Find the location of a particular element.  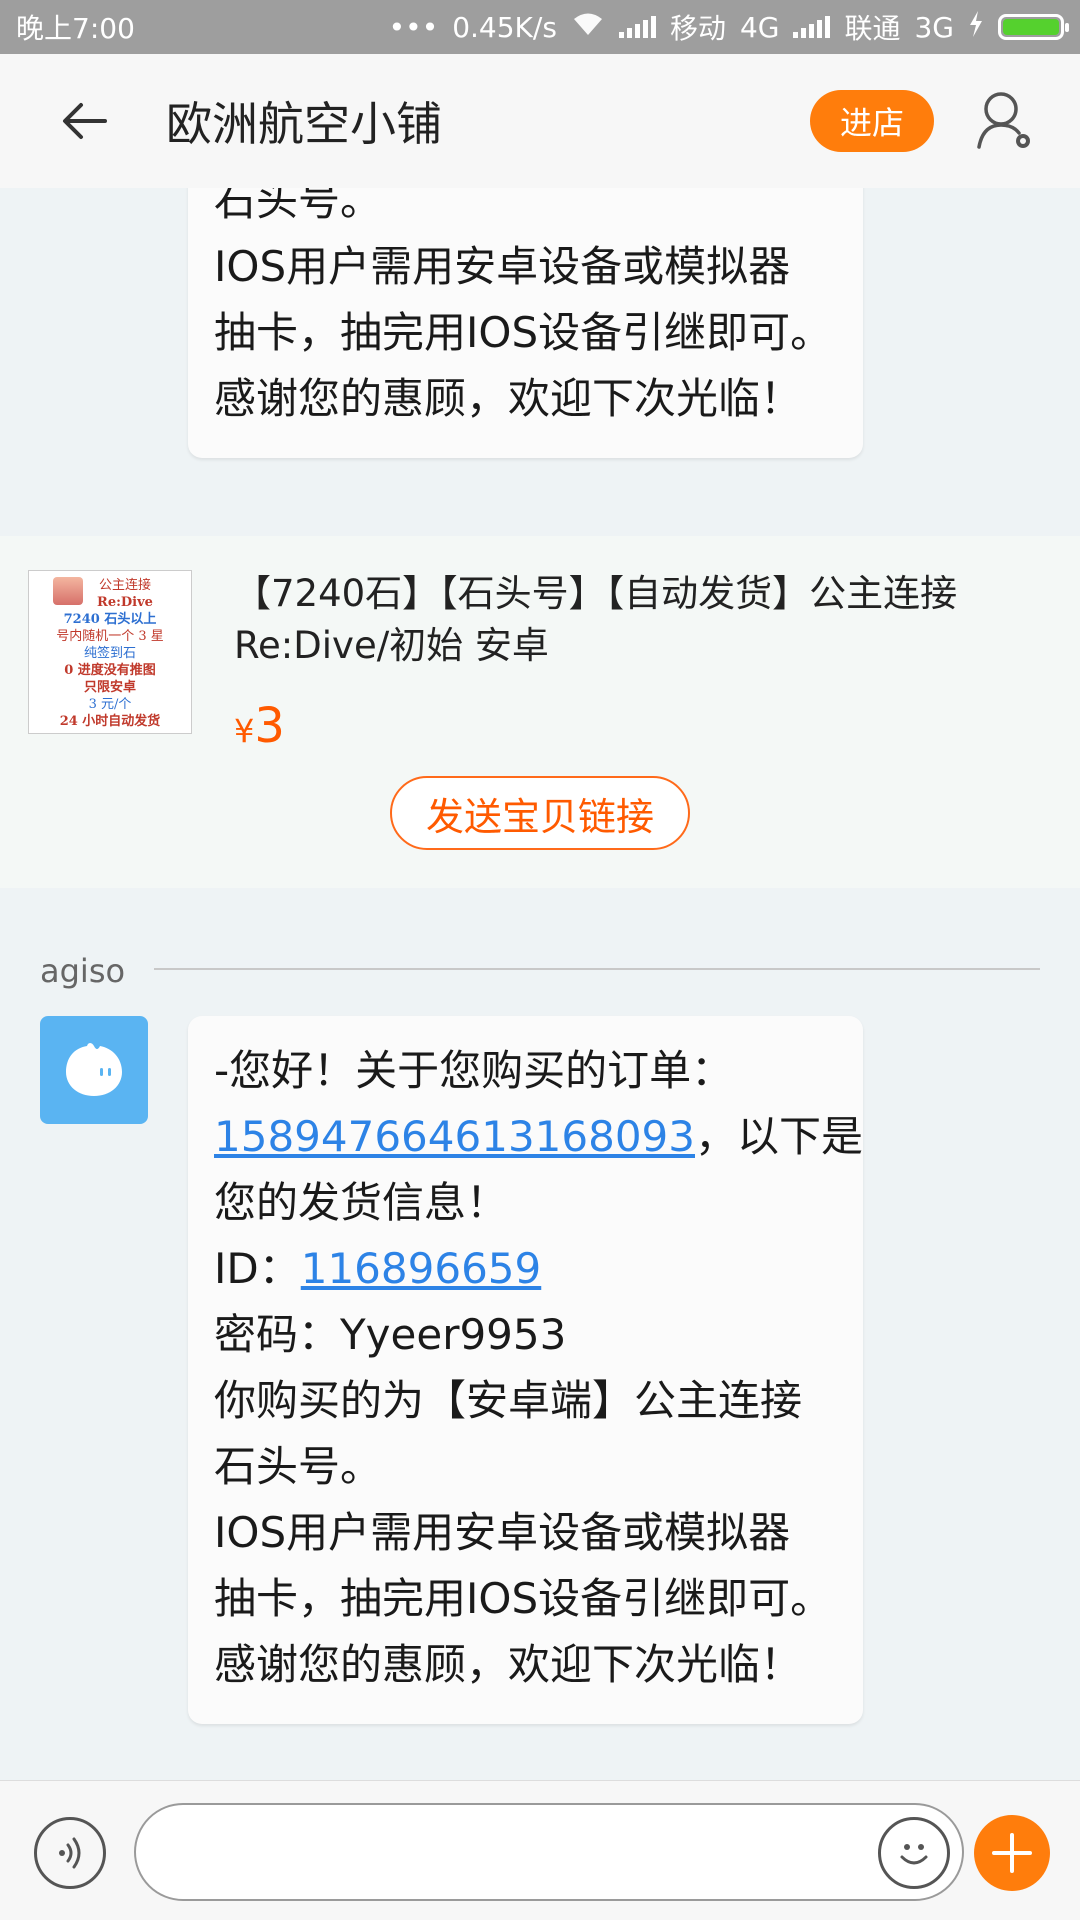

user-settings-icon is located at coordinates (1003, 120).